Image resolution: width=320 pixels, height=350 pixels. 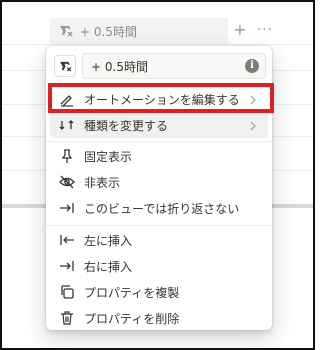 What do you see at coordinates (67, 125) in the screenshot?
I see `change-type-icon` at bounding box center [67, 125].